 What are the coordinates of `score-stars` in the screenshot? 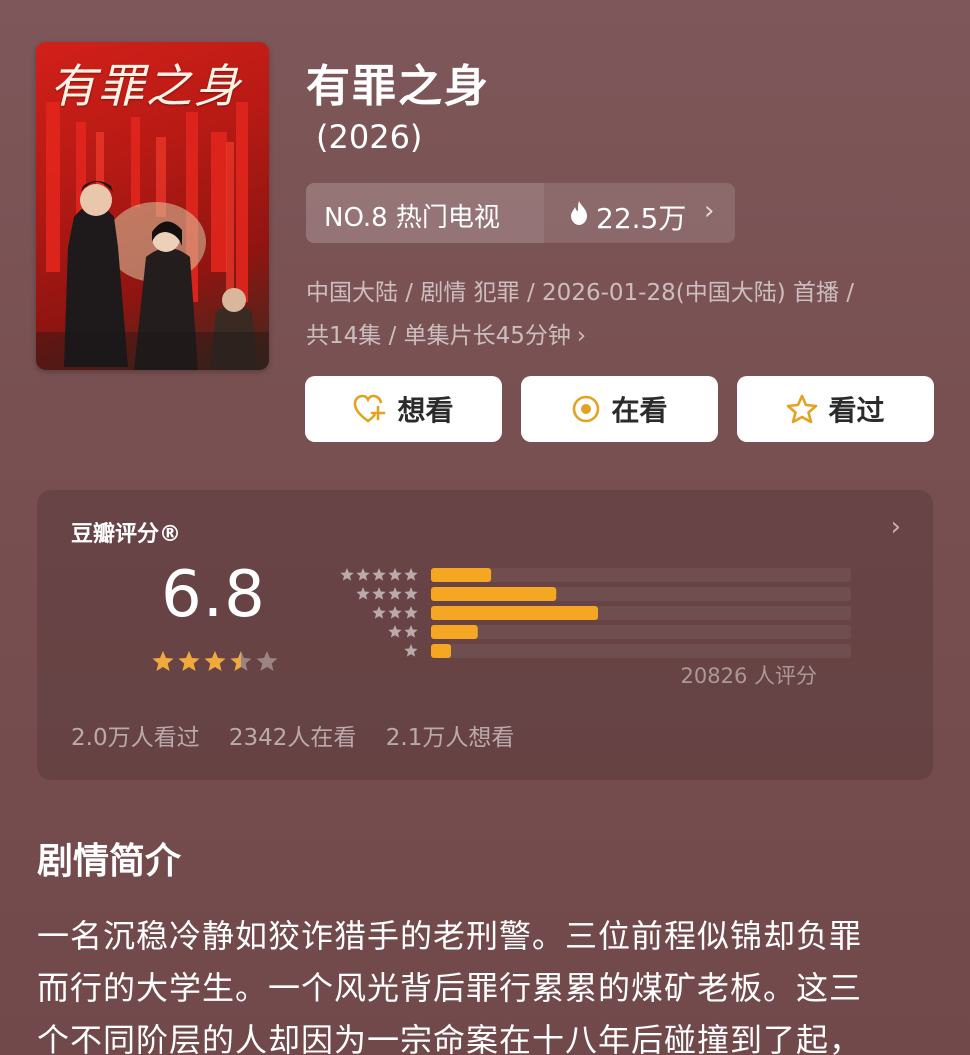 It's located at (215, 661).